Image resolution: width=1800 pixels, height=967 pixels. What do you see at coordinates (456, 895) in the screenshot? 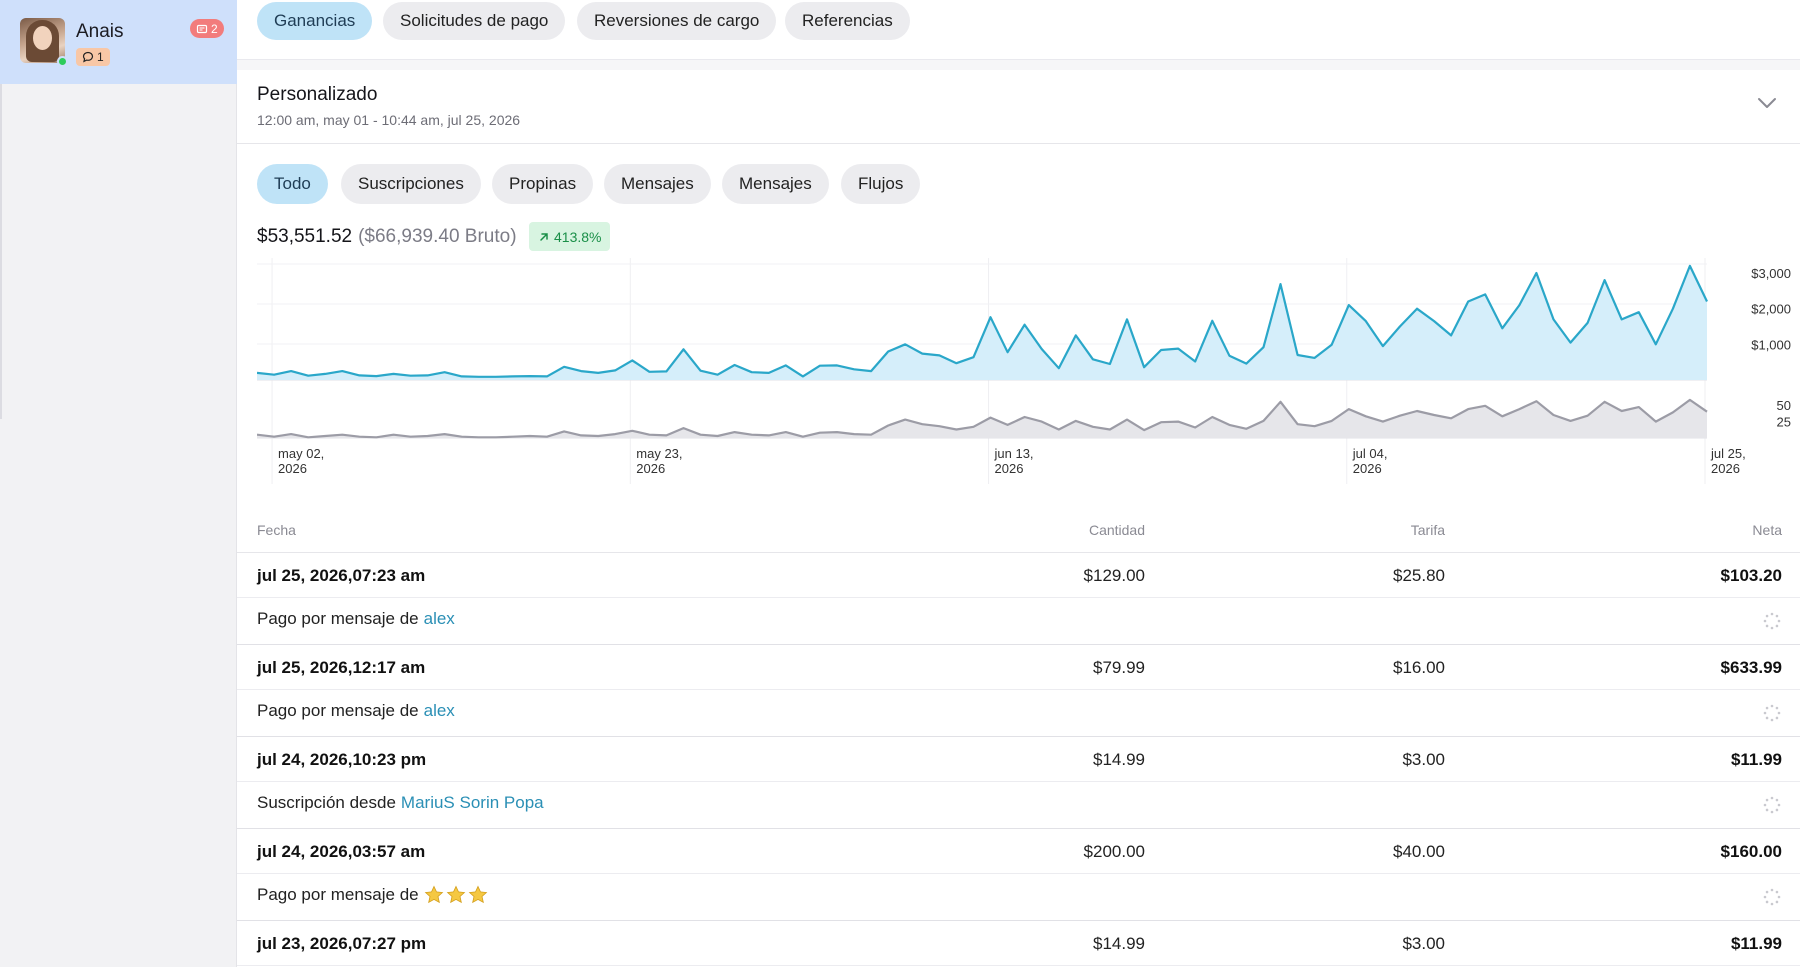
I see `star-emoji-icons` at bounding box center [456, 895].